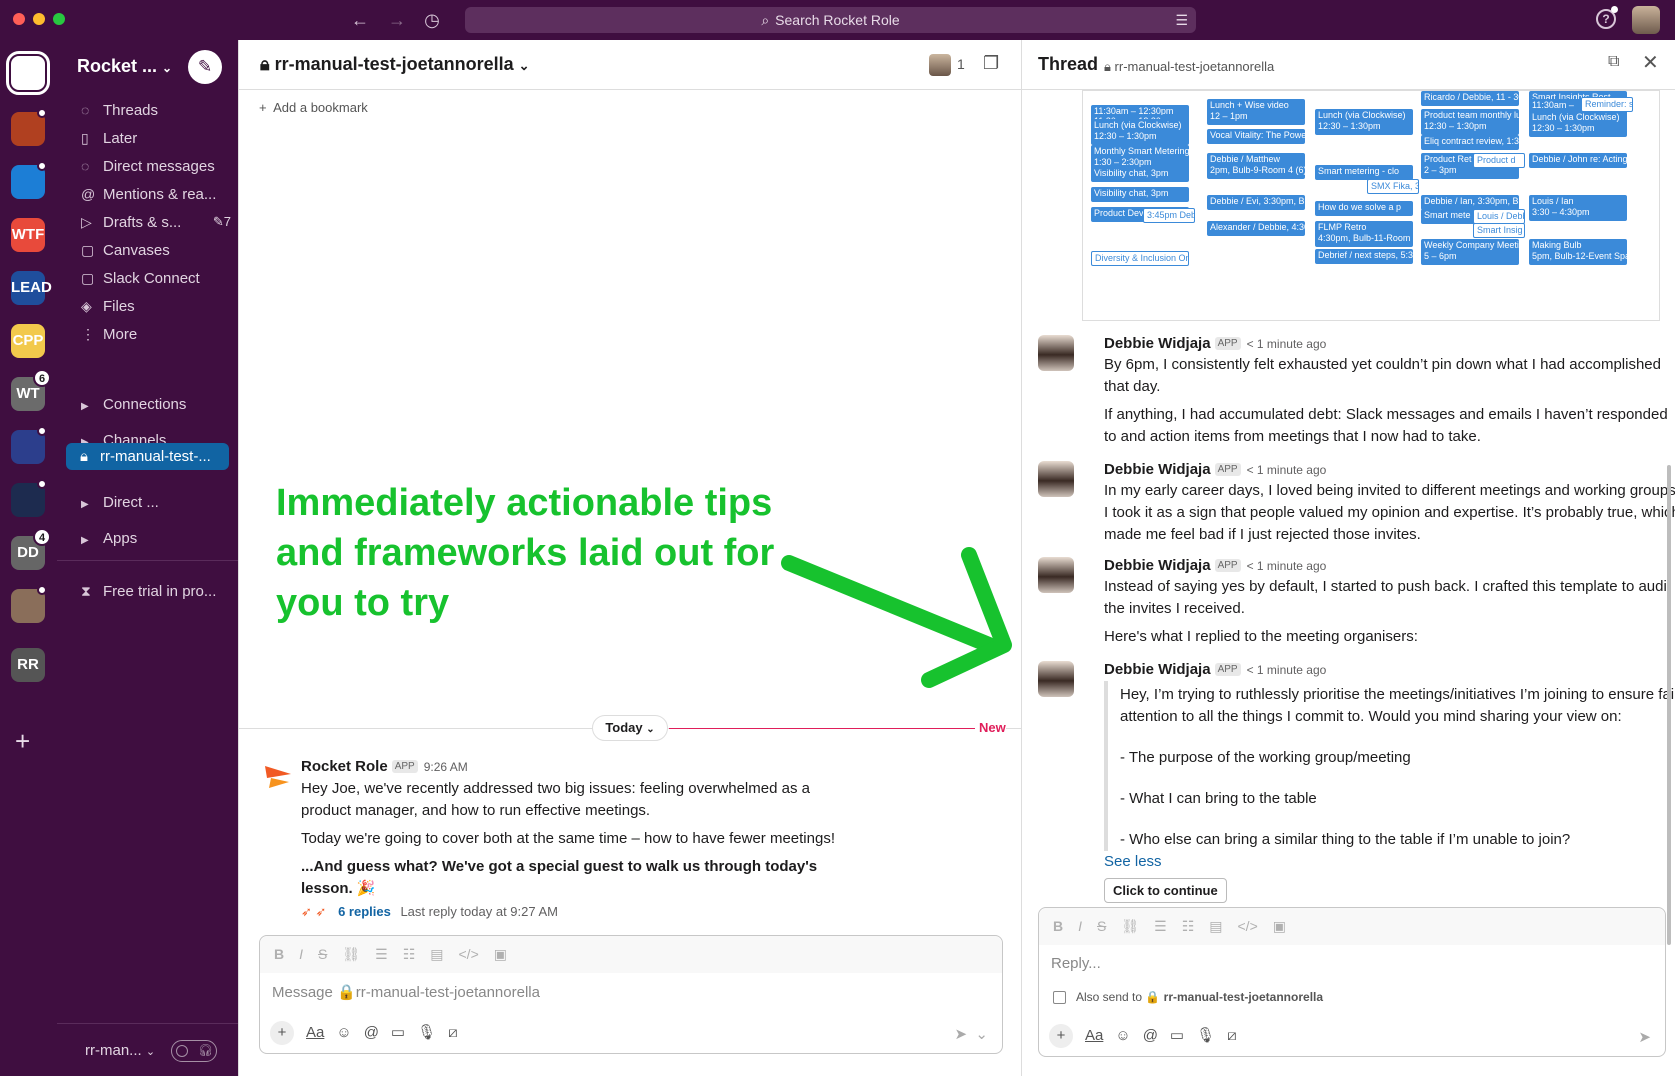 Image resolution: width=1675 pixels, height=1076 pixels. Describe the element at coordinates (156, 222) in the screenshot. I see `sidebar-item-drafts: ▷ Drafts & s... ✎7` at that location.